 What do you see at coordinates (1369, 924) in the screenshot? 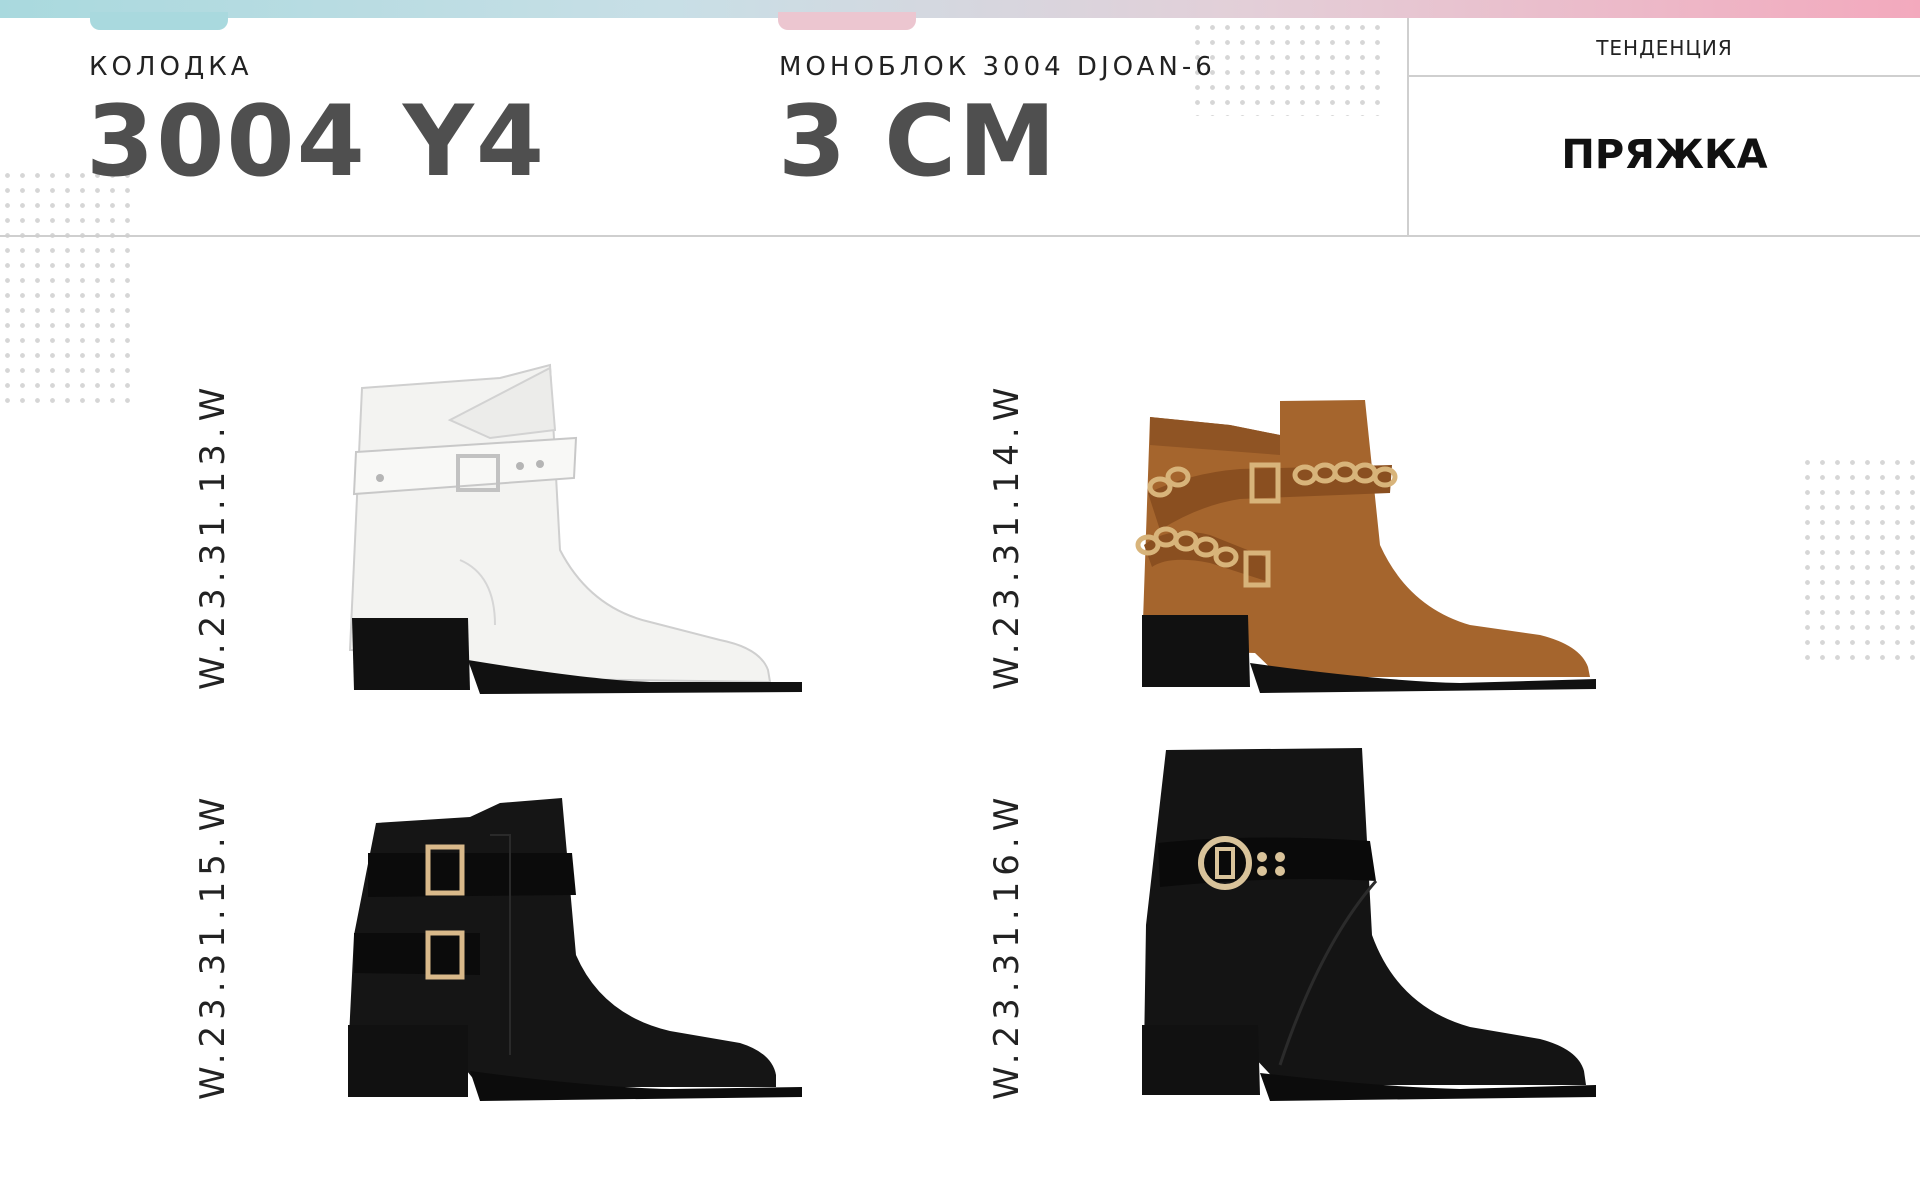
I see `black-ring-buckle-boot-image` at bounding box center [1369, 924].